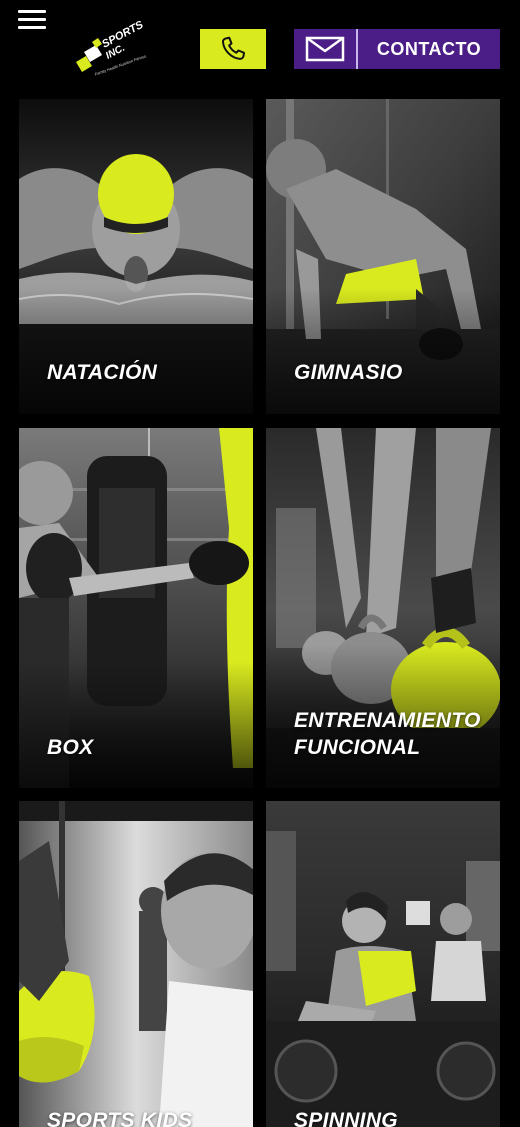 Image resolution: width=520 pixels, height=1127 pixels. What do you see at coordinates (383, 608) in the screenshot?
I see `tile-entrenamiento-funcional: ENTRENAMIENTO FUNCIONAL` at bounding box center [383, 608].